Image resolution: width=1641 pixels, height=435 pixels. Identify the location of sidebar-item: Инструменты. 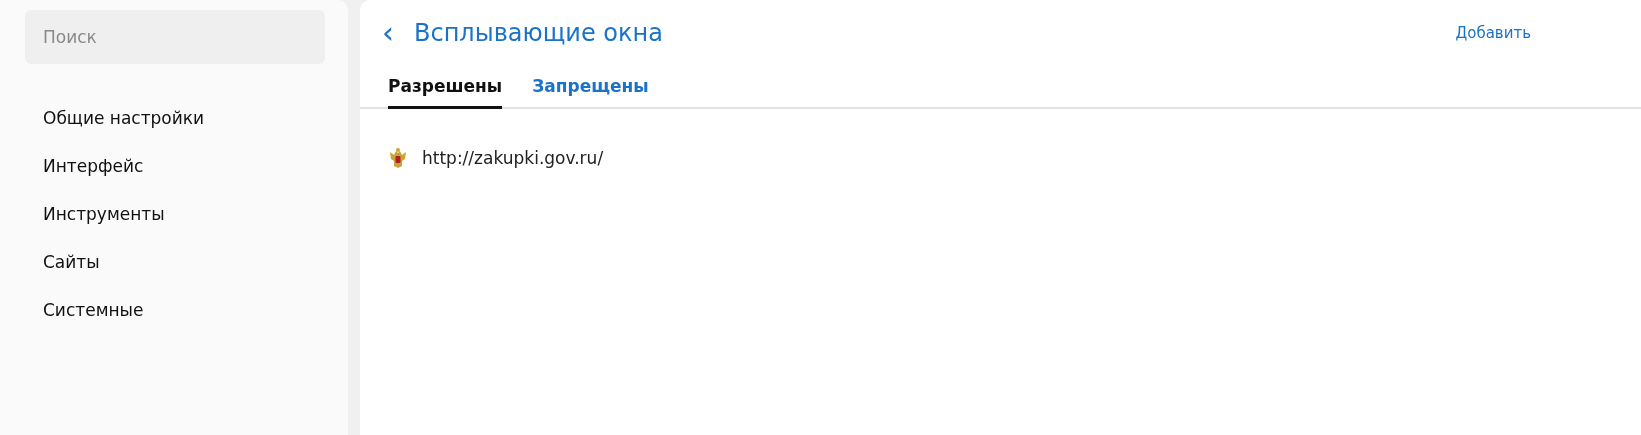
(186, 214).